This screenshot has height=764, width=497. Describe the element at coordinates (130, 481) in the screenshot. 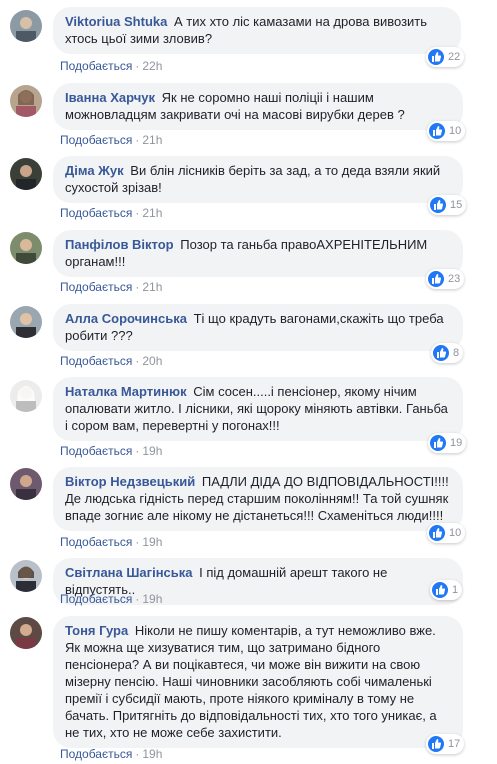

I see `comment-author: Віктор Недзвецький` at that location.